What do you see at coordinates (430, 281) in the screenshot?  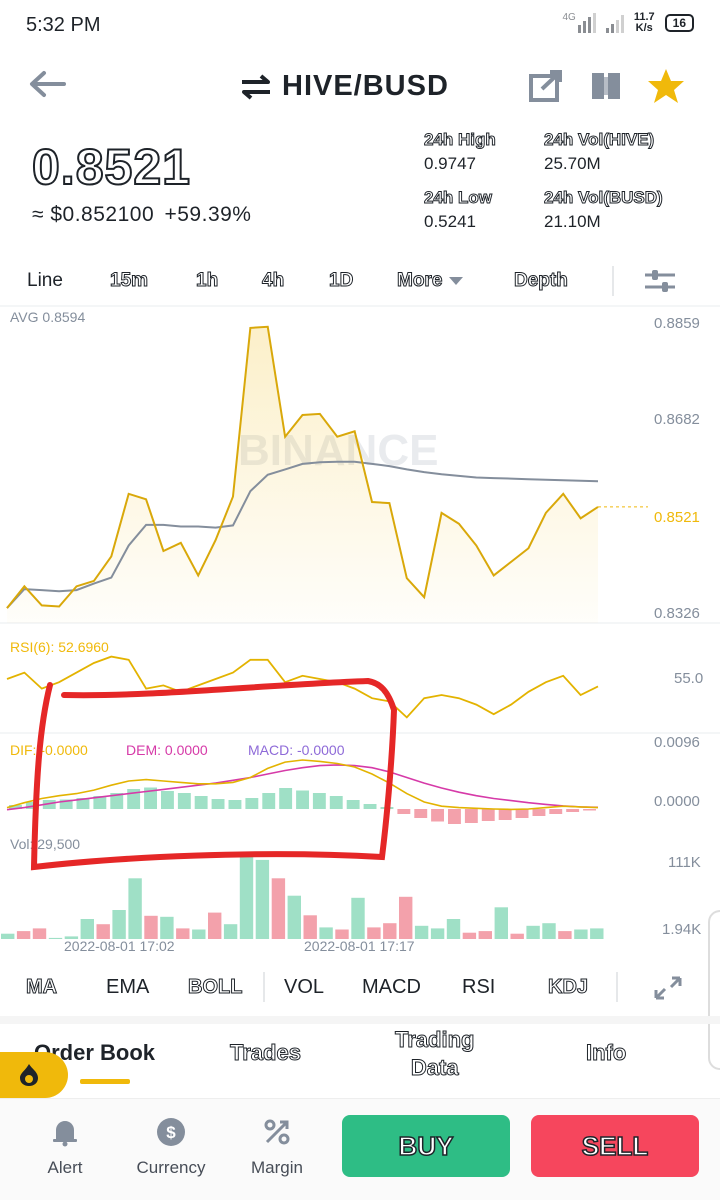 I see `tab-more: More` at bounding box center [430, 281].